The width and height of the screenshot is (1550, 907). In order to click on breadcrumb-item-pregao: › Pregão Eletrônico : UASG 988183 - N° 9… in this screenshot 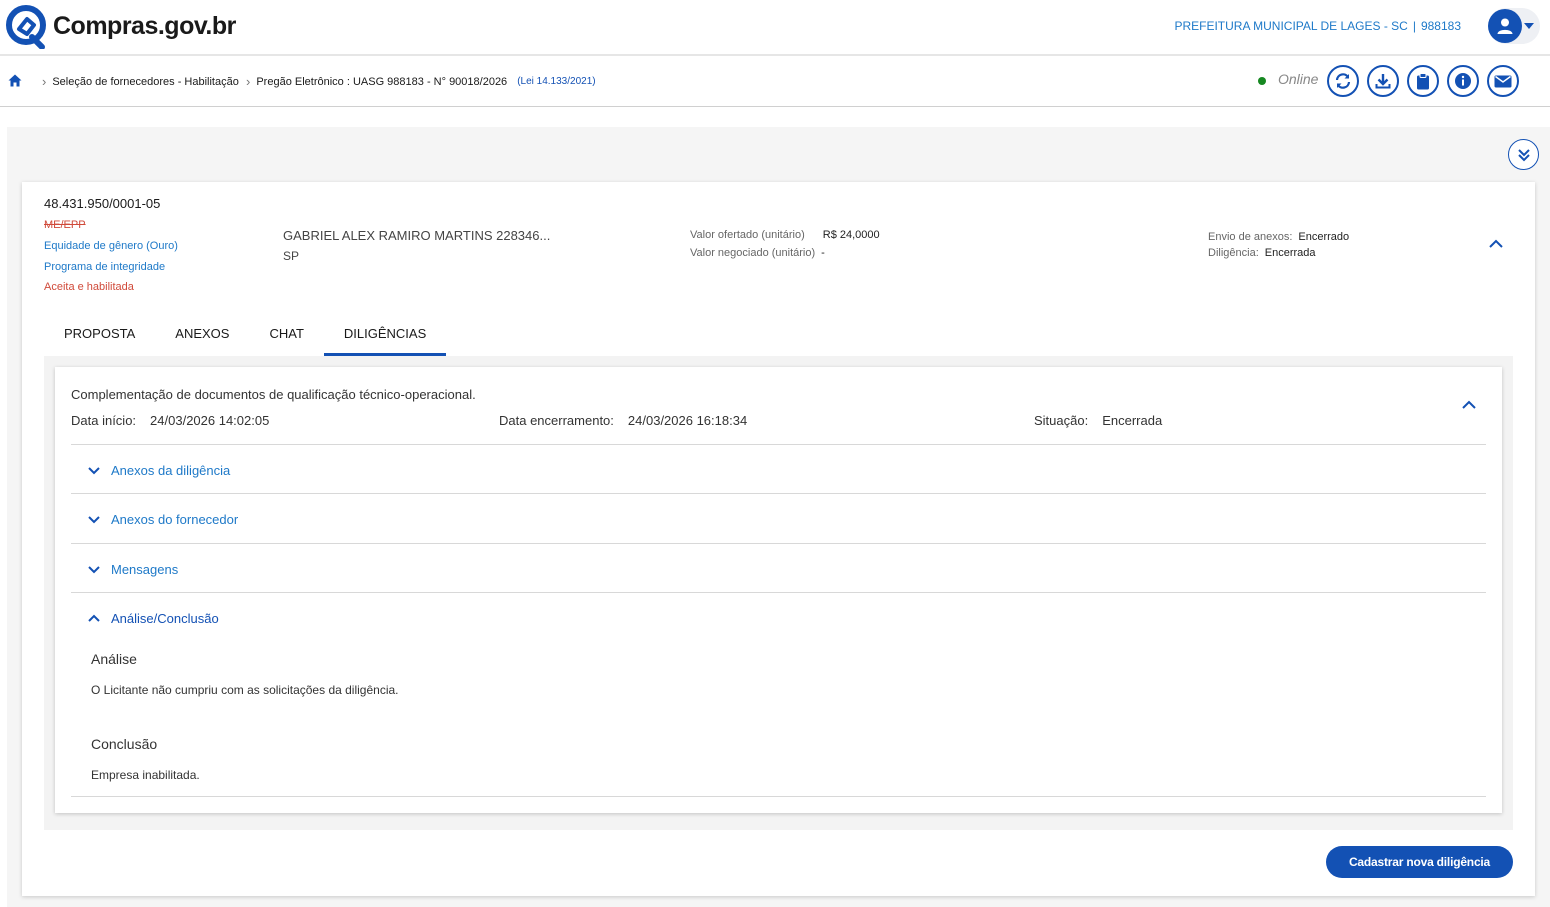, I will do `click(421, 81)`.